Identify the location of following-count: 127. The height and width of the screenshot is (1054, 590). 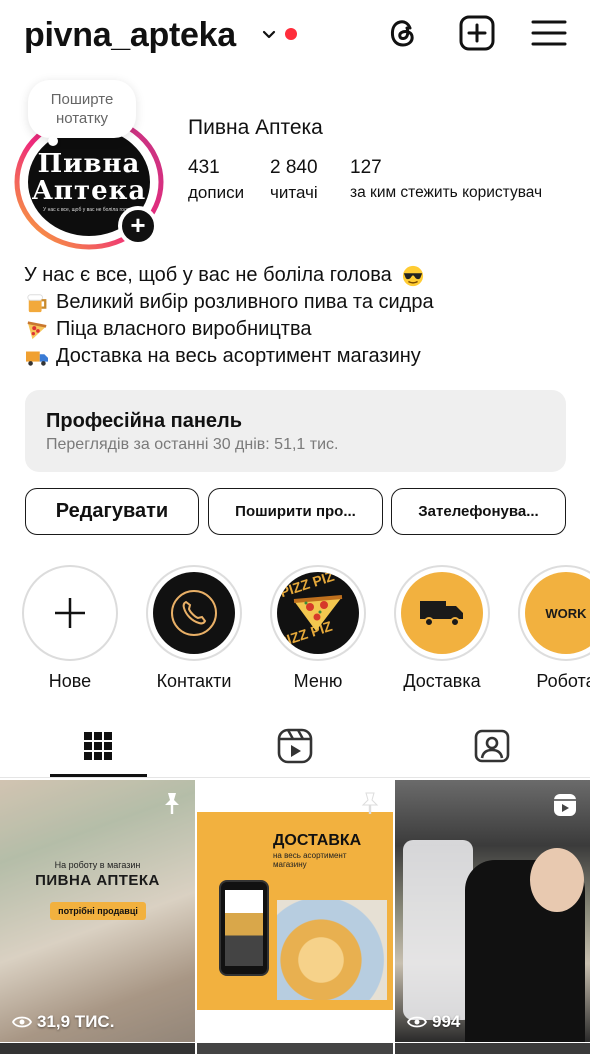
(366, 168).